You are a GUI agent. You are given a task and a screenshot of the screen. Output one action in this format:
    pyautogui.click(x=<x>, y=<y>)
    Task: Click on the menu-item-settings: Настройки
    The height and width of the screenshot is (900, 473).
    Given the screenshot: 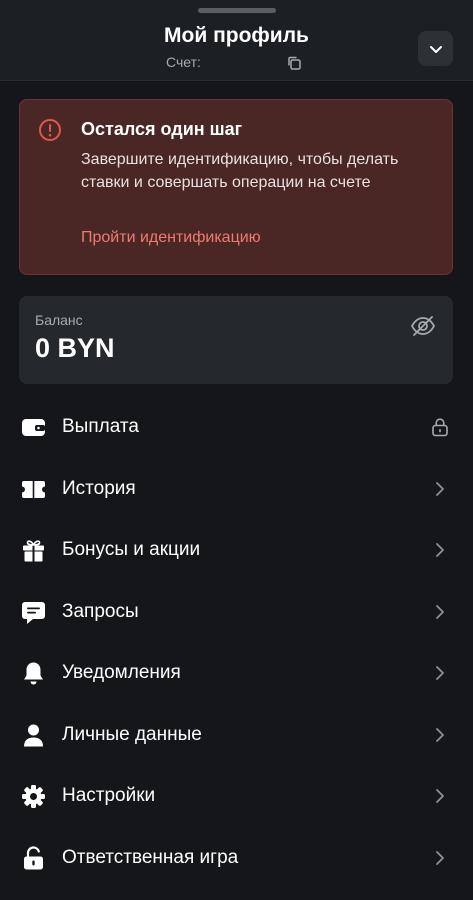 What is the action you would take?
    pyautogui.click(x=236, y=797)
    